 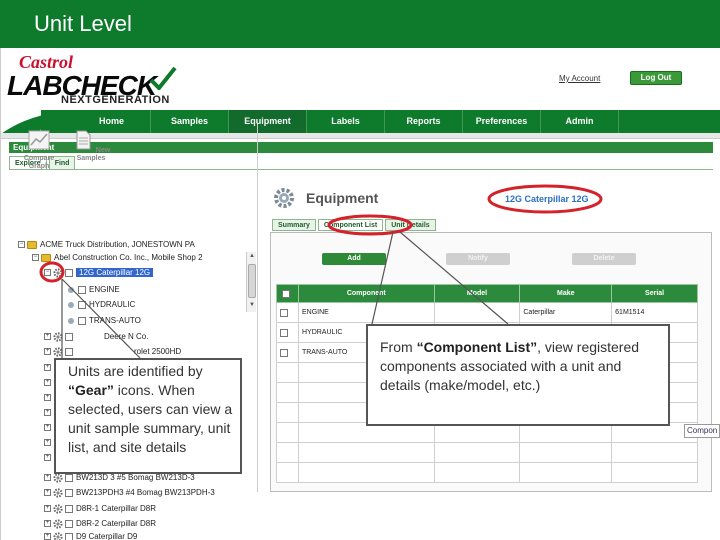 What do you see at coordinates (252, 257) in the screenshot?
I see `scroll-up-icon: ▲` at bounding box center [252, 257].